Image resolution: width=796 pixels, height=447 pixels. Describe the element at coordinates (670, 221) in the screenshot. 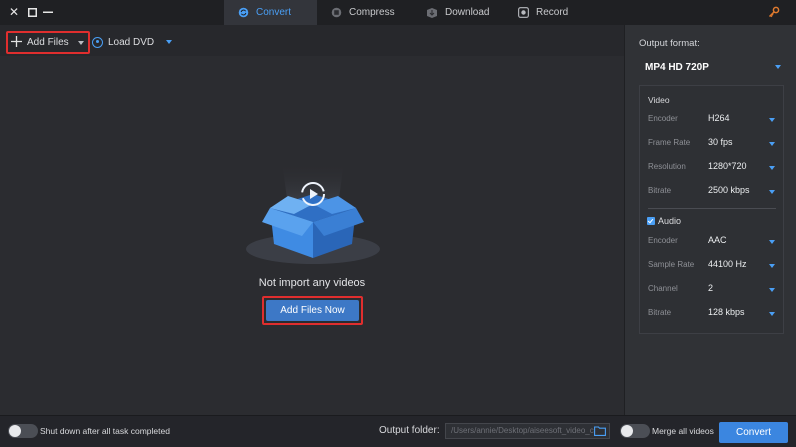

I see `audio-section-title: Audio` at that location.